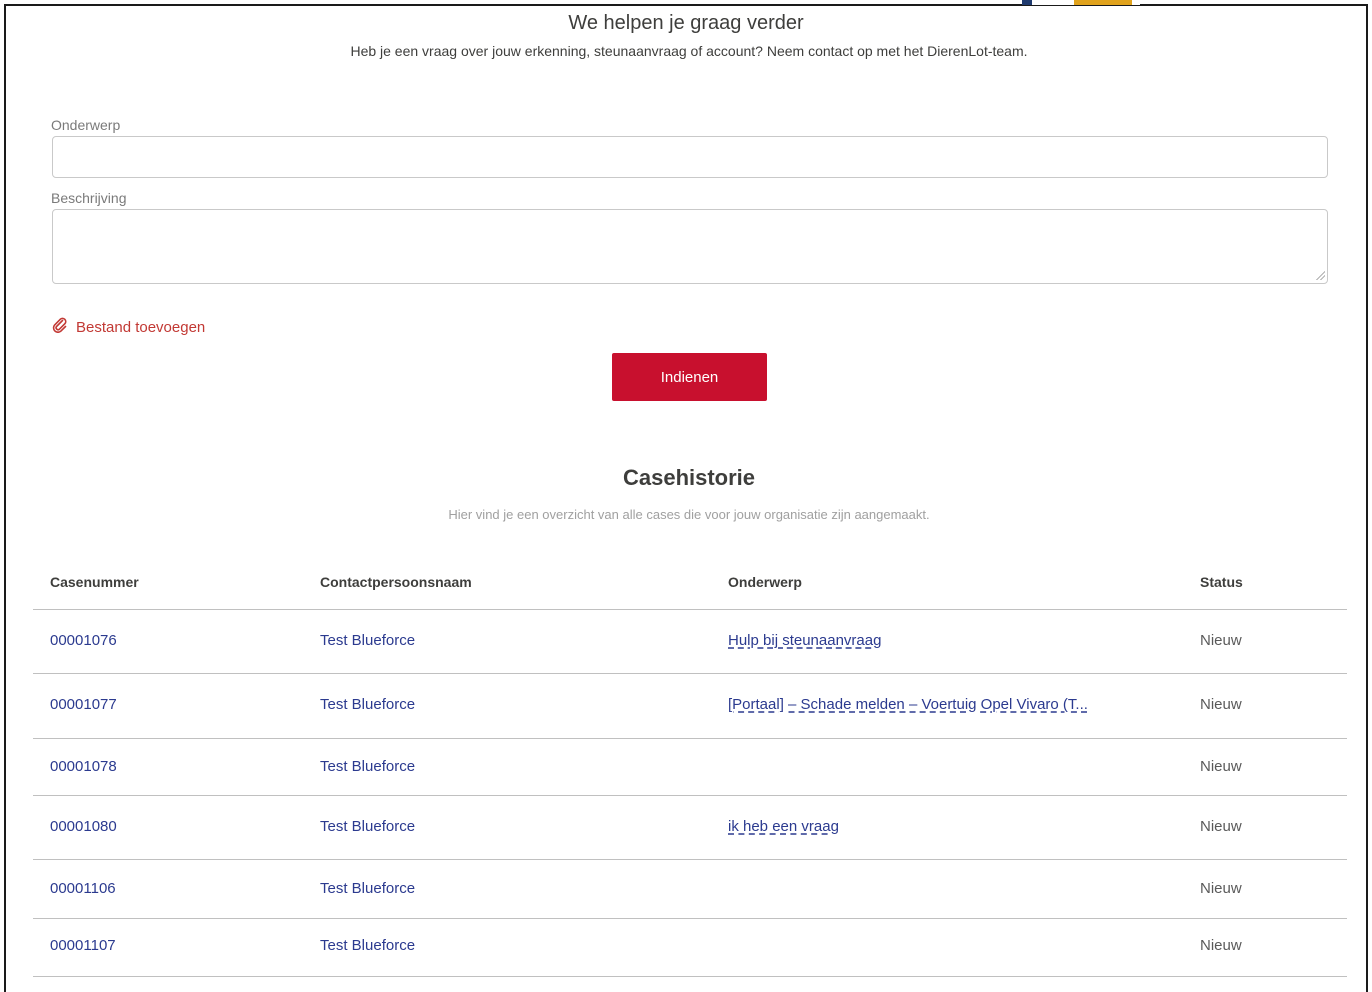 The height and width of the screenshot is (992, 1372). Describe the element at coordinates (94, 582) in the screenshot. I see `column-header-casenummer: Casenummer` at that location.